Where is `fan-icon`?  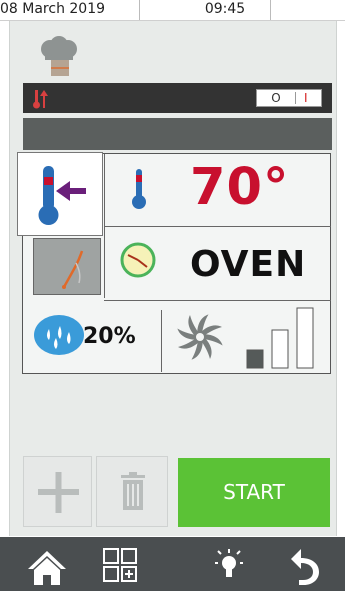 fan-icon is located at coordinates (200, 337).